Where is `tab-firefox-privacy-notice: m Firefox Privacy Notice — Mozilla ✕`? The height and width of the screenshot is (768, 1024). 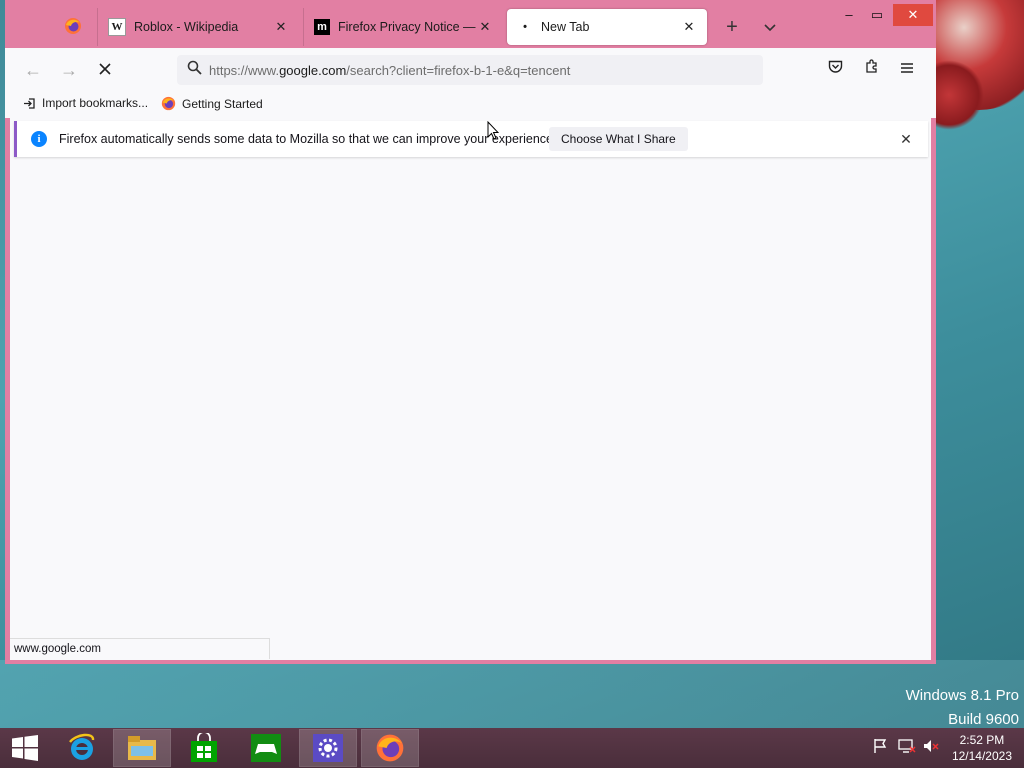
tab-firefox-privacy-notice: m Firefox Privacy Notice — Mozilla ✕ is located at coordinates (403, 27).